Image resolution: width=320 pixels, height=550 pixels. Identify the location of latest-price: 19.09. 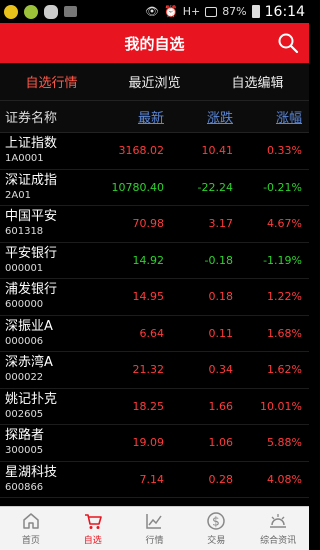
(148, 443).